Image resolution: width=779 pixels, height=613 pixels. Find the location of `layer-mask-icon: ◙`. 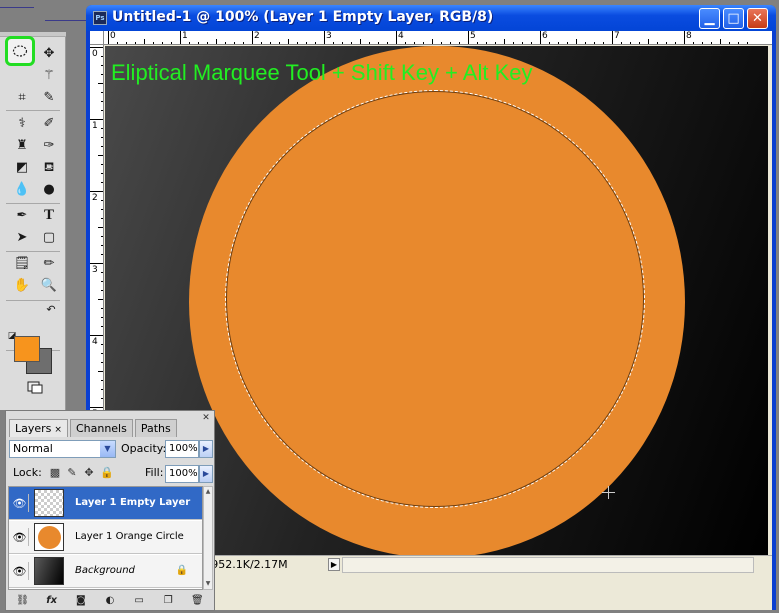

layer-mask-icon: ◙ is located at coordinates (81, 601).